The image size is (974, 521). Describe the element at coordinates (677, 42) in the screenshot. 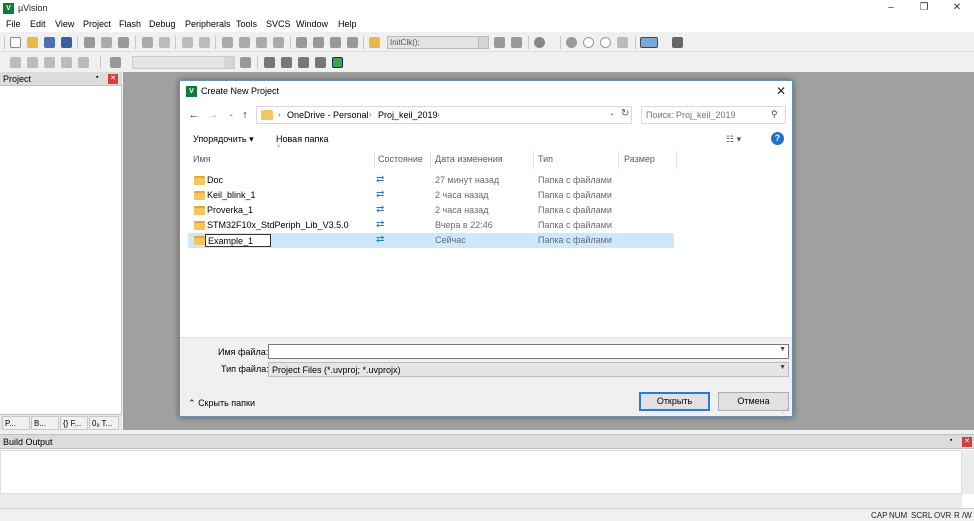

I see `configure-icon` at that location.